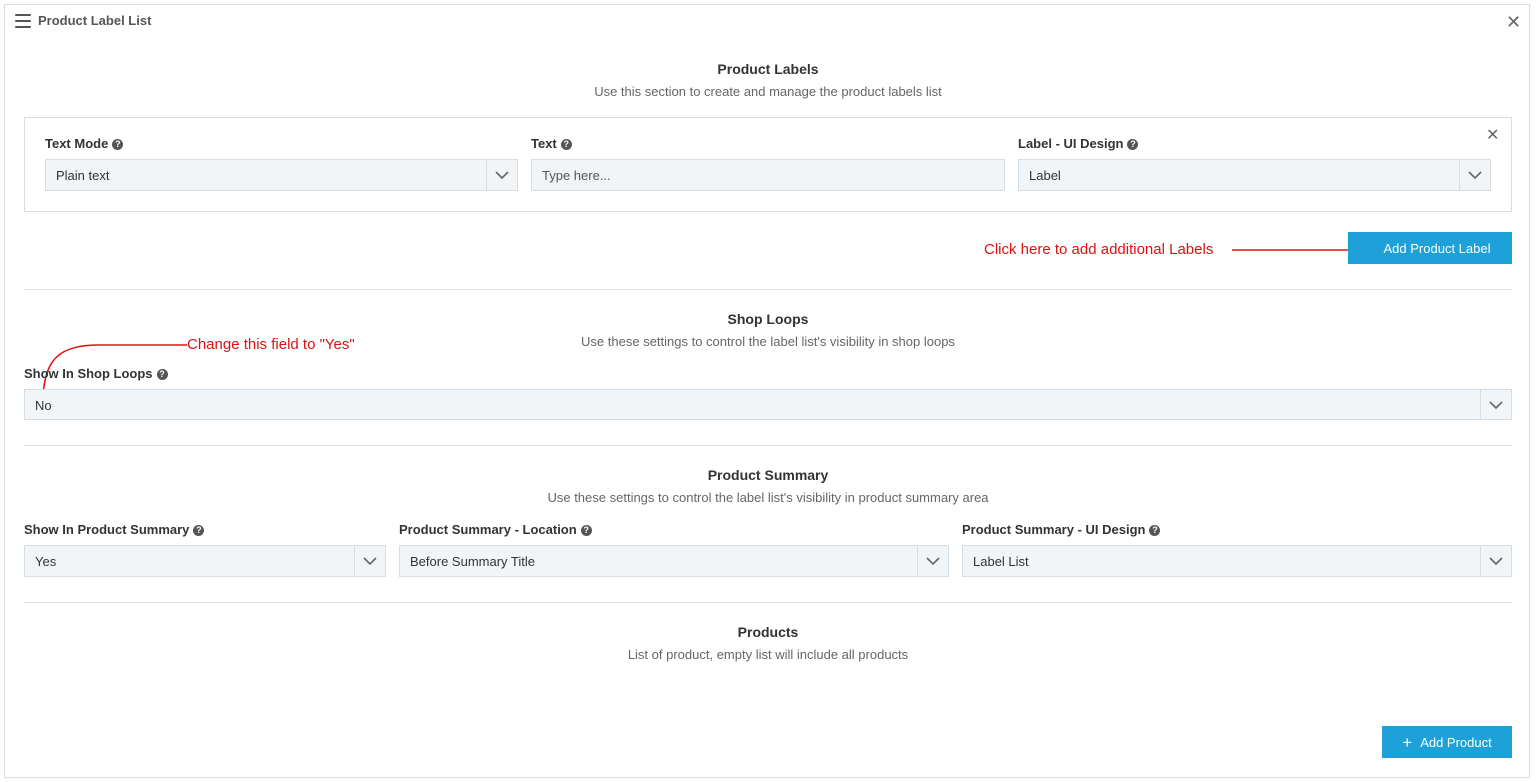 The image size is (1536, 782). Describe the element at coordinates (84, 143) in the screenshot. I see `text-mode-label: Text Mode?` at that location.